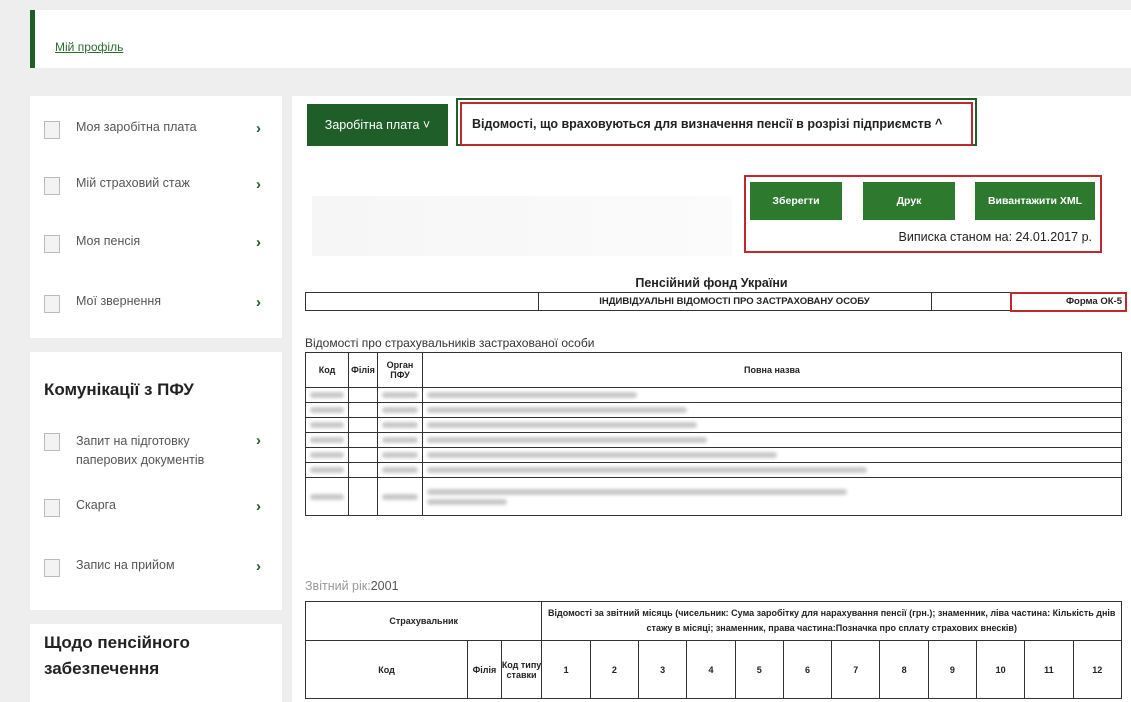 Image resolution: width=1131 pixels, height=702 pixels. What do you see at coordinates (580, 39) in the screenshot?
I see `top-bar: Мій профіль` at bounding box center [580, 39].